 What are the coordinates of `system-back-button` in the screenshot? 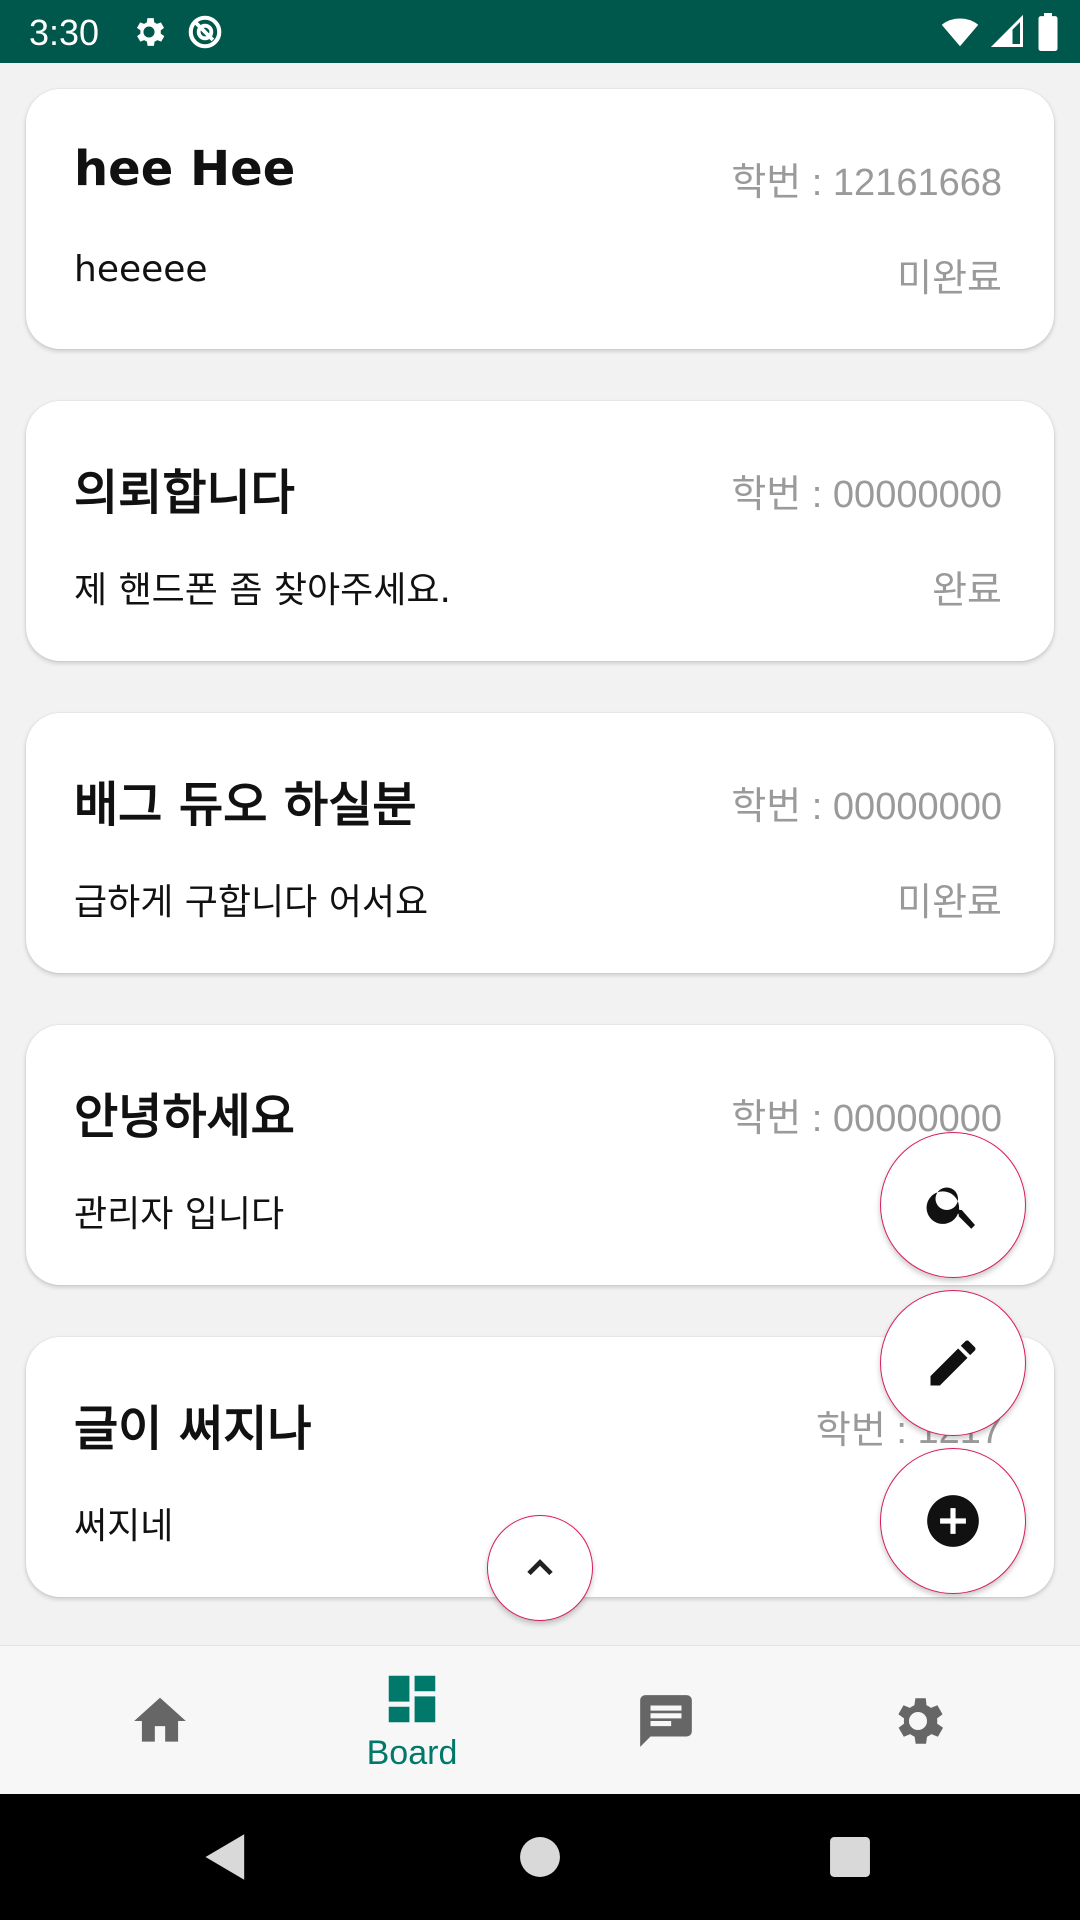 It's located at (226, 1857).